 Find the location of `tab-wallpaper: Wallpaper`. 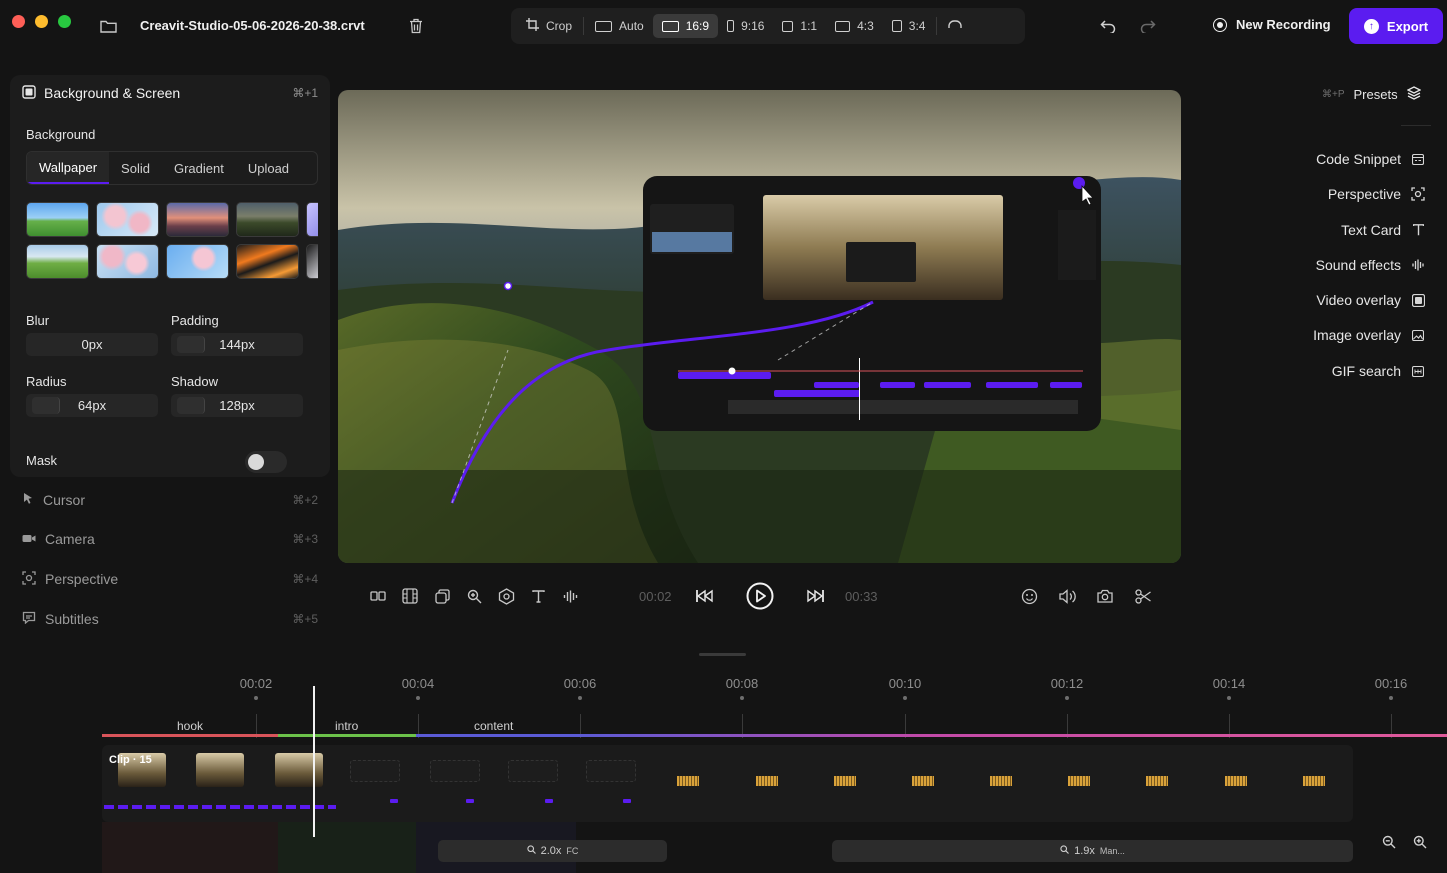

tab-wallpaper: Wallpaper is located at coordinates (68, 168).